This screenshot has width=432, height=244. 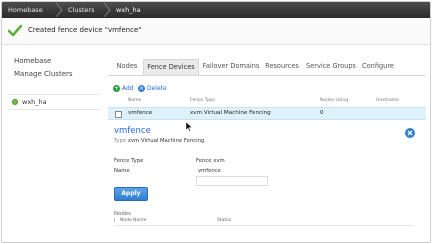 I want to click on breadcrumb-cluster-name: wxh_ha, so click(x=128, y=10).